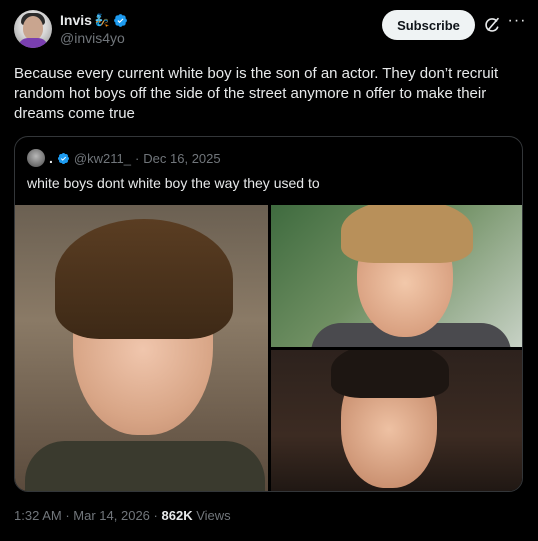 This screenshot has height=541, width=538. I want to click on verified-badge-icon, so click(120, 20).